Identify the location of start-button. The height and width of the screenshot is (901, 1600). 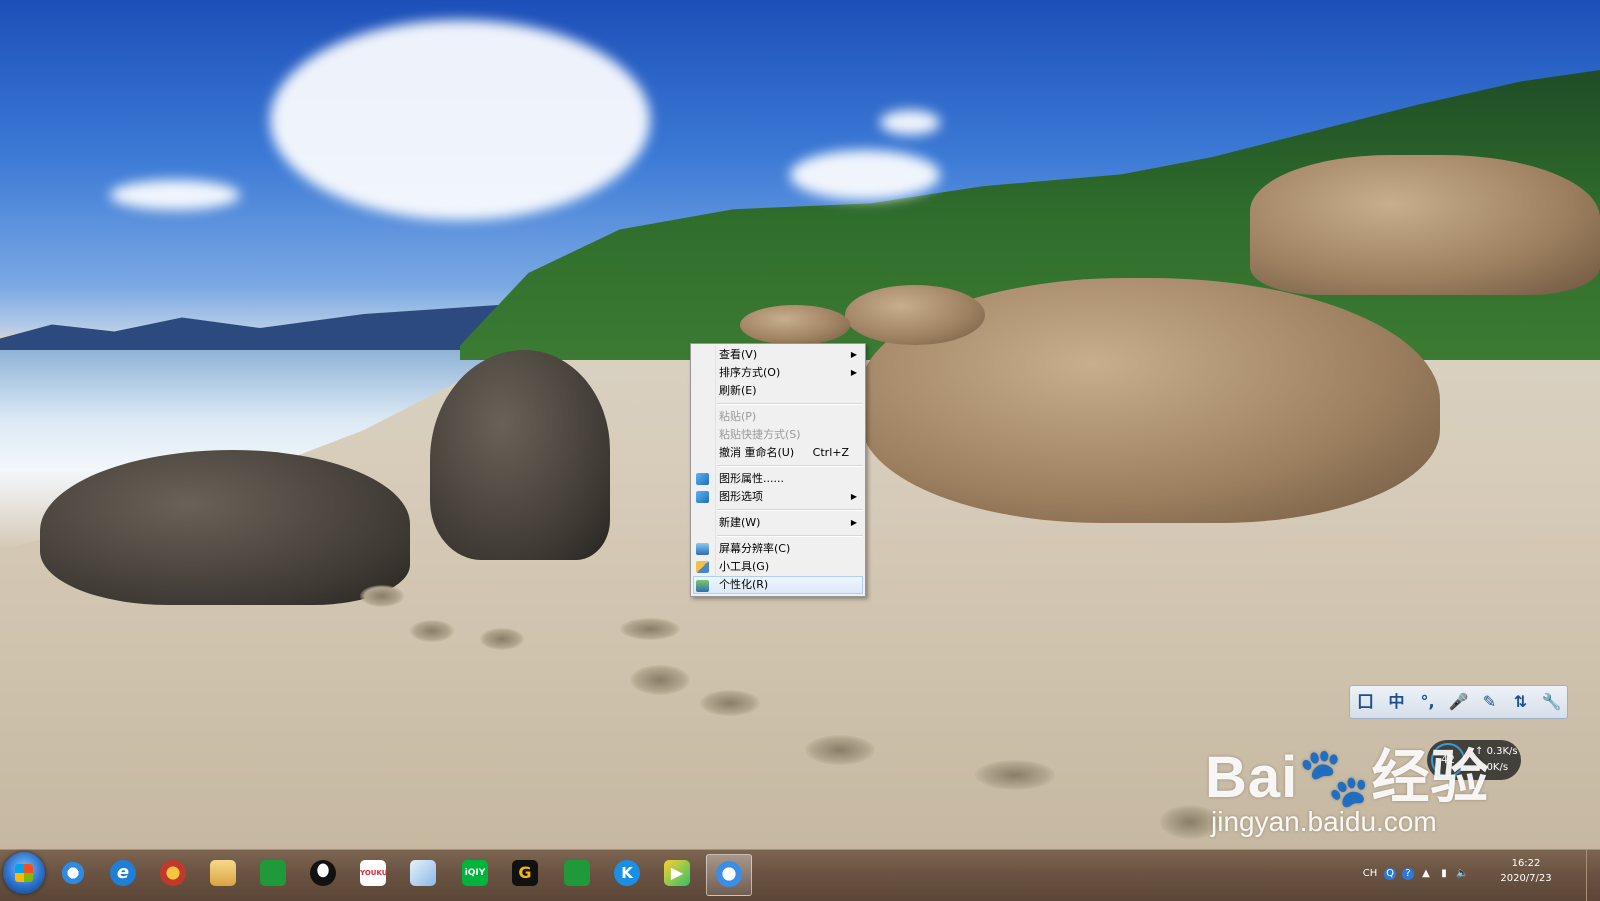
(24, 873).